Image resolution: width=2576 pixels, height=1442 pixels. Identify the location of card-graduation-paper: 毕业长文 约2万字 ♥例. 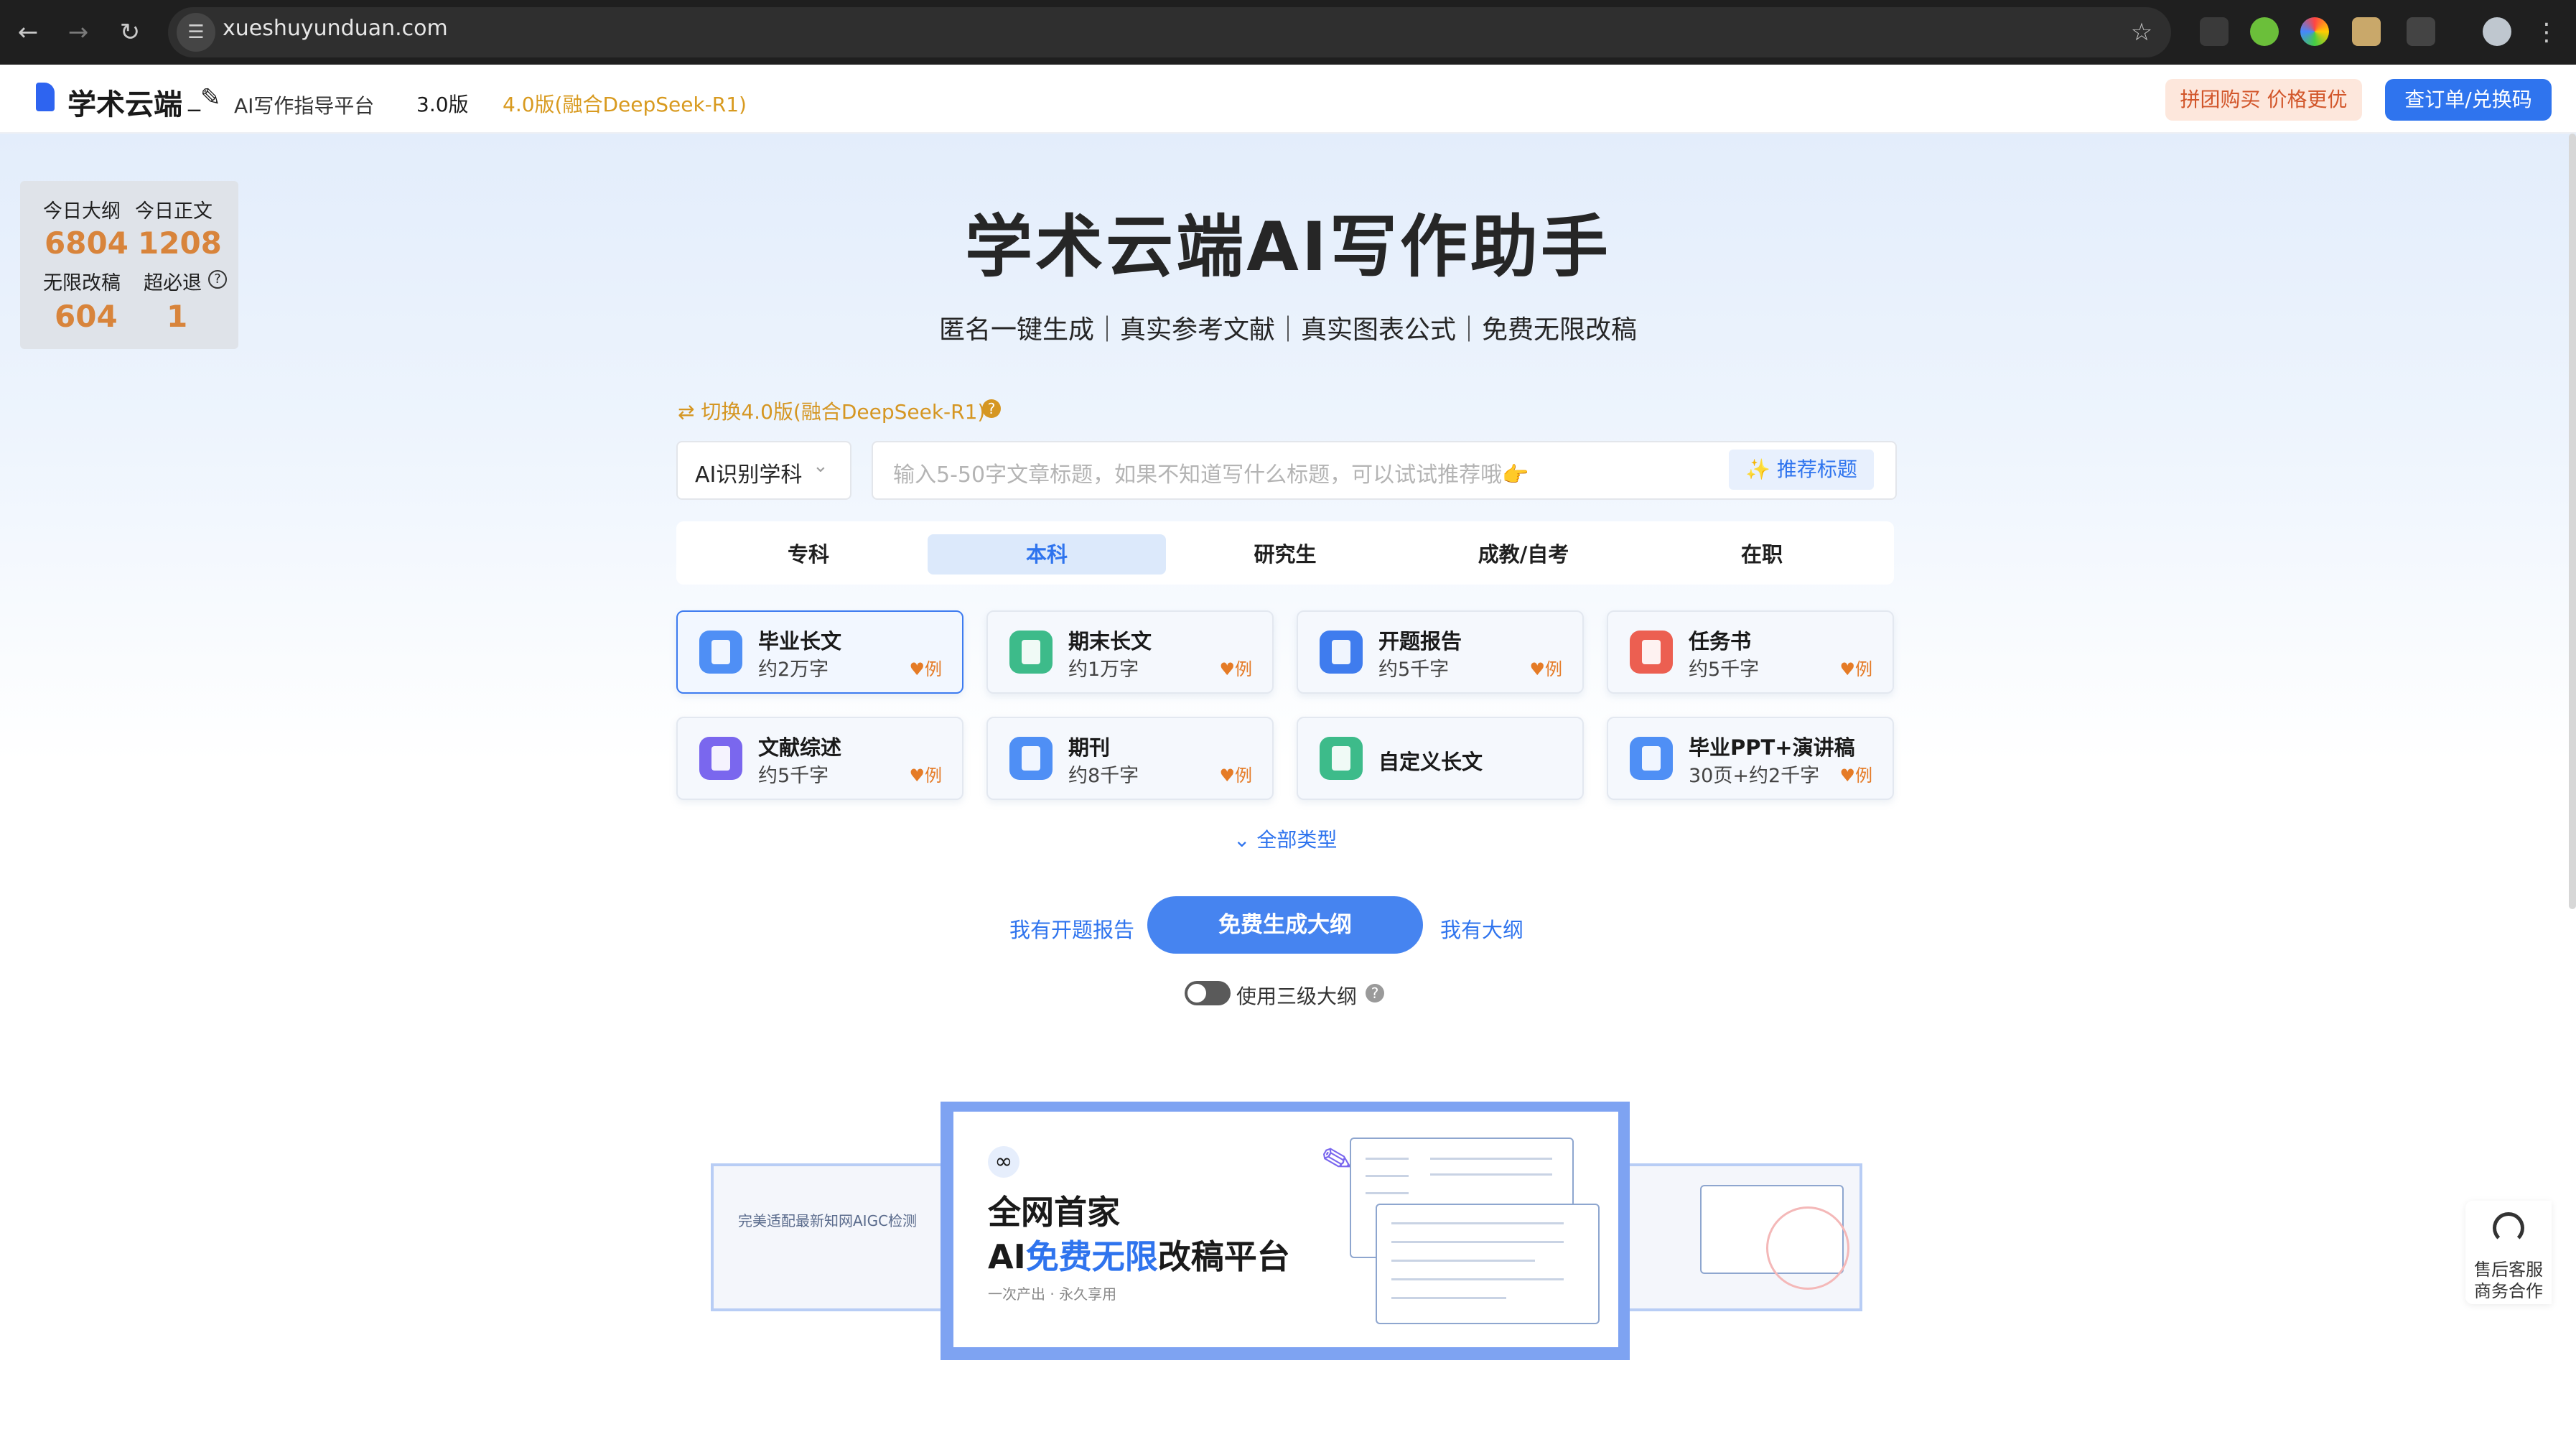
(819, 652).